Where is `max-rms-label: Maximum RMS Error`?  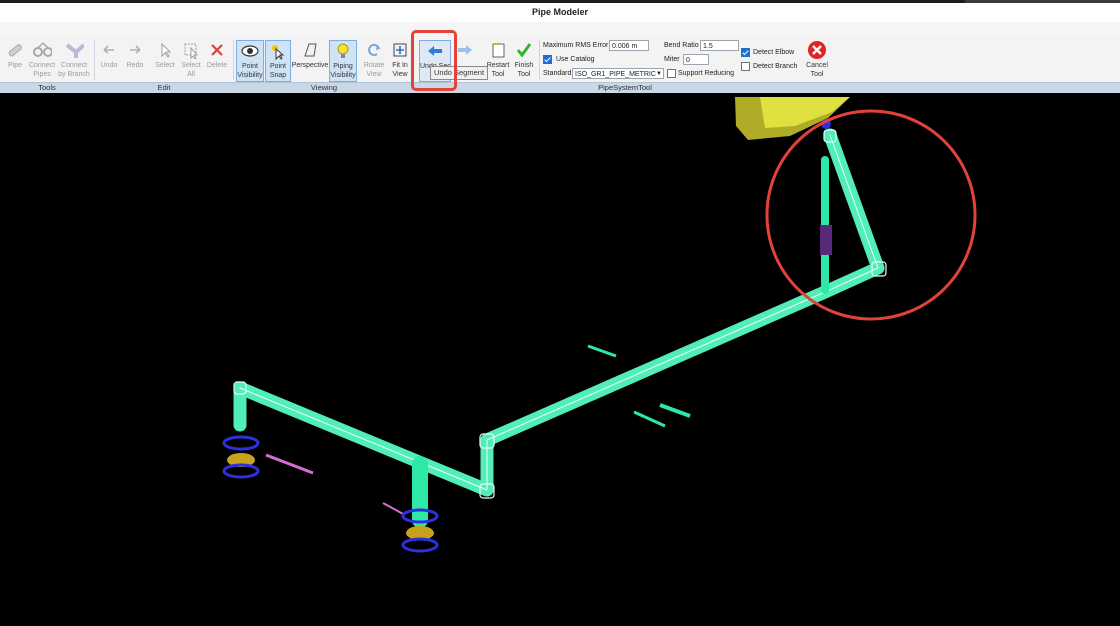
max-rms-label: Maximum RMS Error is located at coordinates (576, 45).